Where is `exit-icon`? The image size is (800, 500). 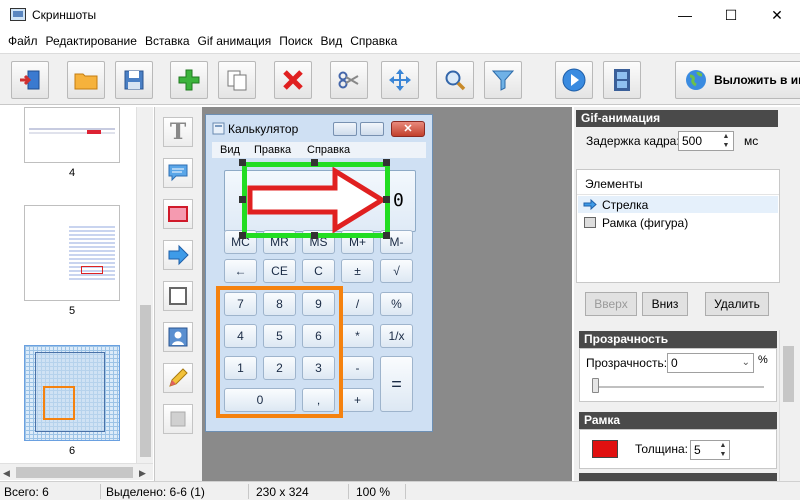
exit-icon is located at coordinates (30, 80).